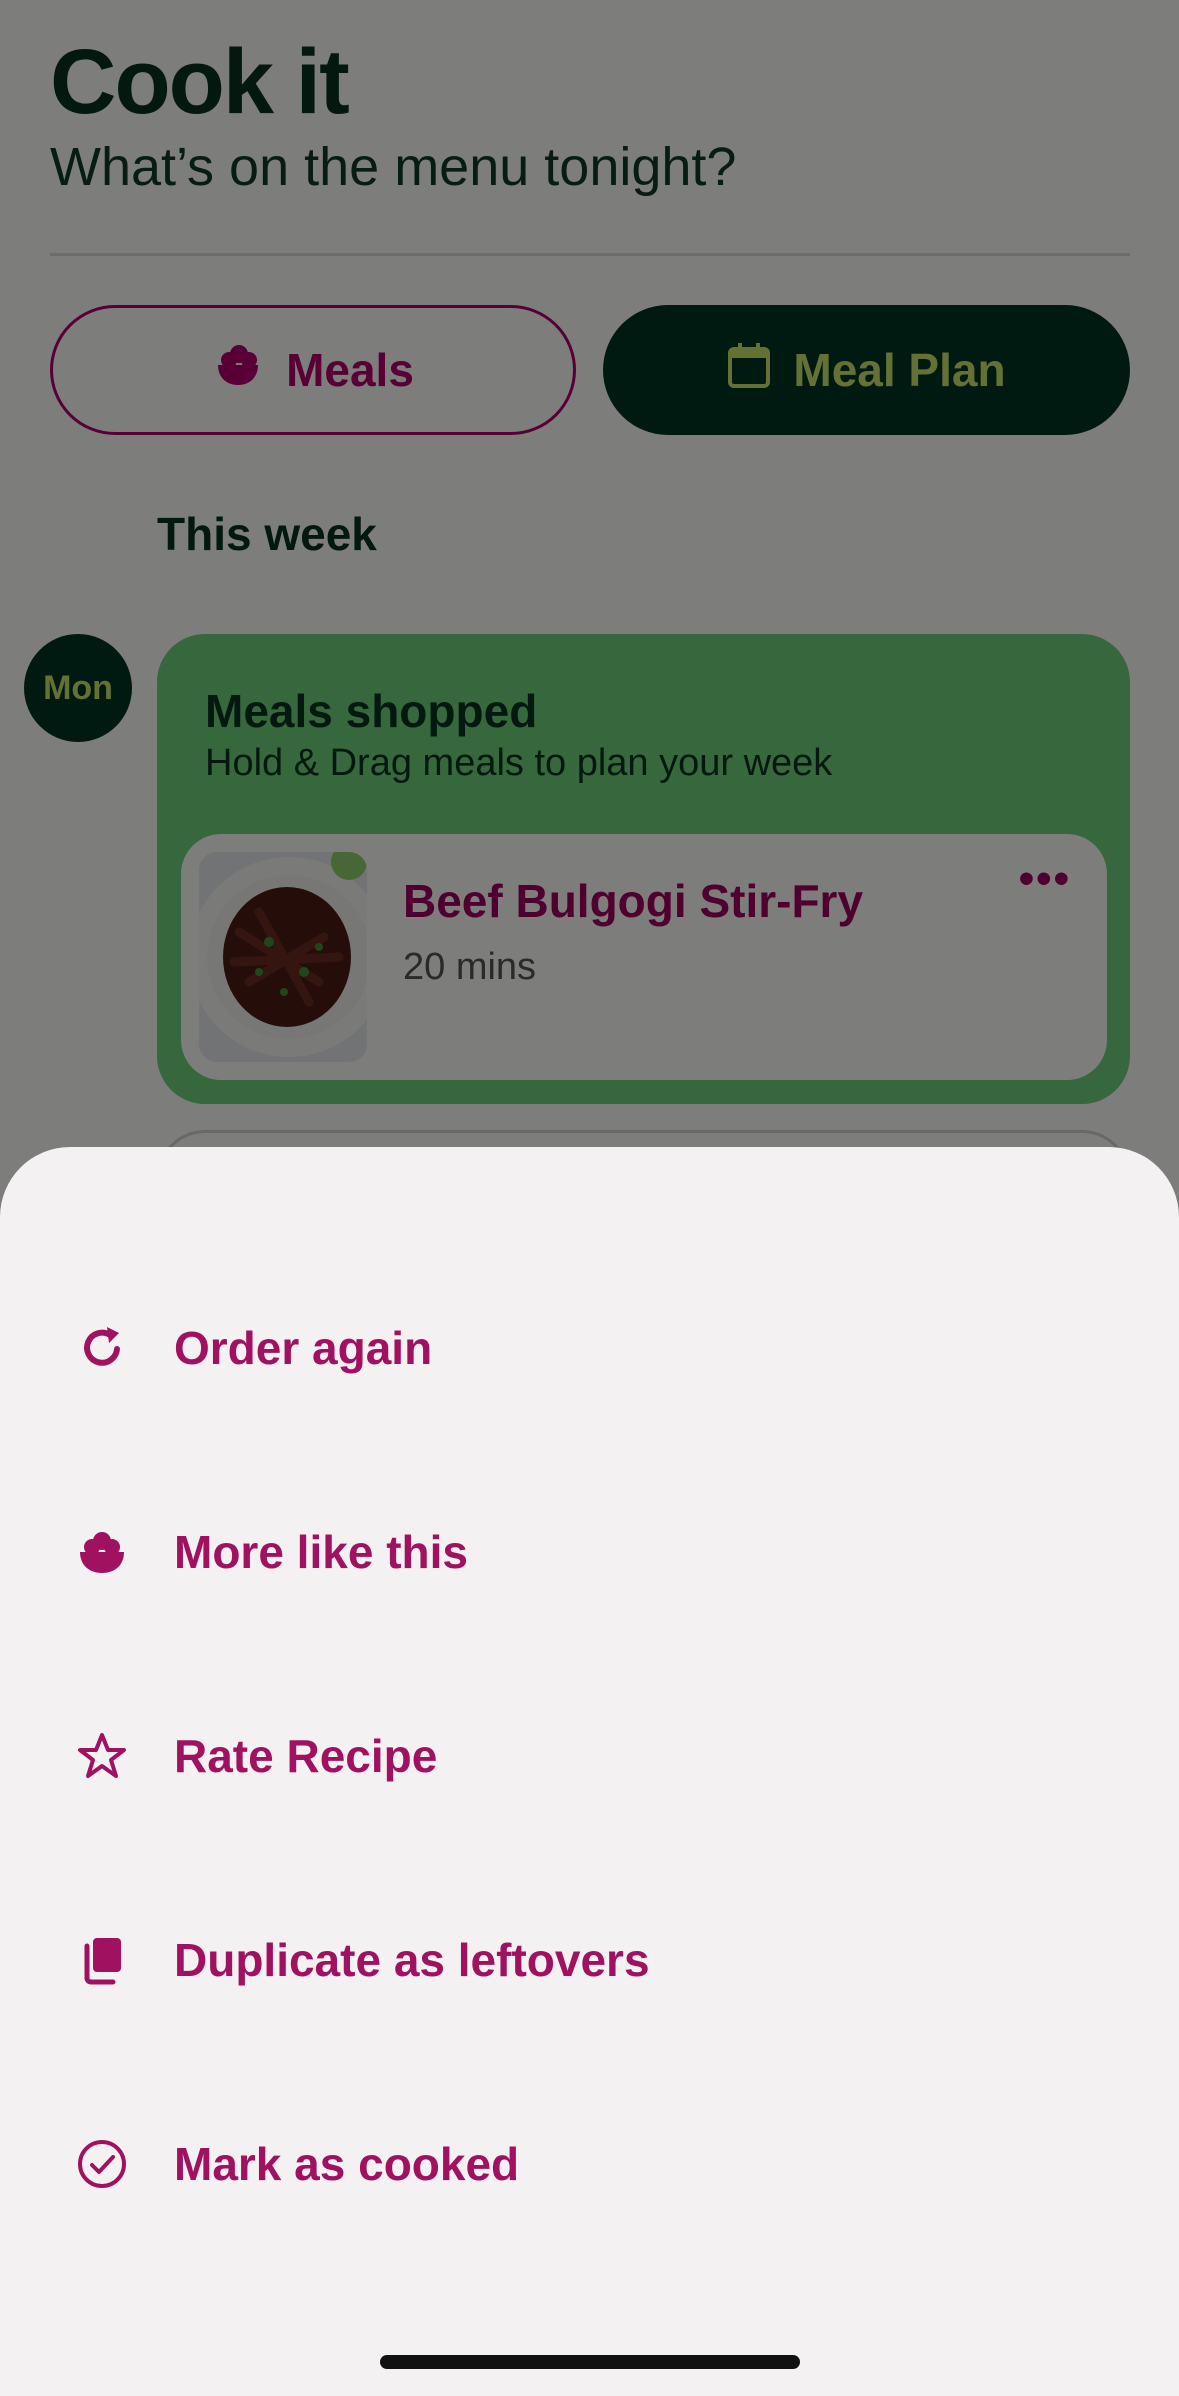 The height and width of the screenshot is (2396, 1179). Describe the element at coordinates (347, 2164) in the screenshot. I see `mark-cooked-label: Mark as cooked` at that location.